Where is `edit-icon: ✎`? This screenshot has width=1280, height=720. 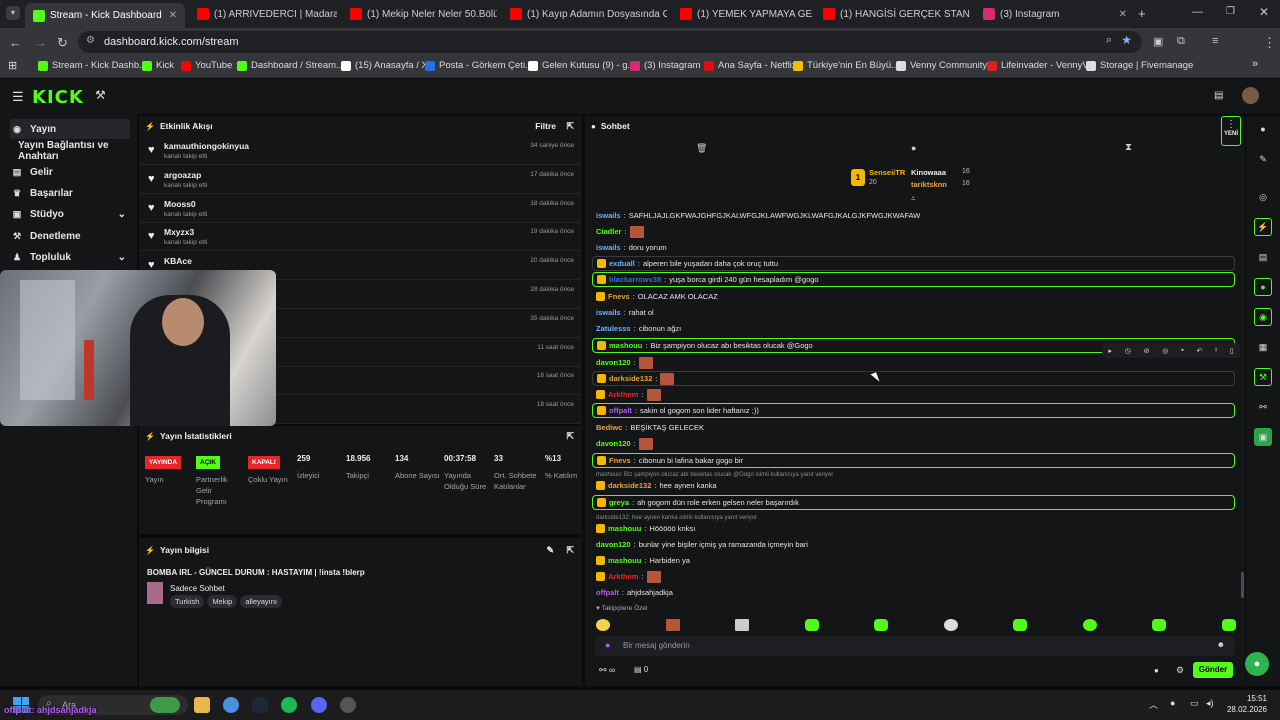 edit-icon: ✎ is located at coordinates (550, 550).